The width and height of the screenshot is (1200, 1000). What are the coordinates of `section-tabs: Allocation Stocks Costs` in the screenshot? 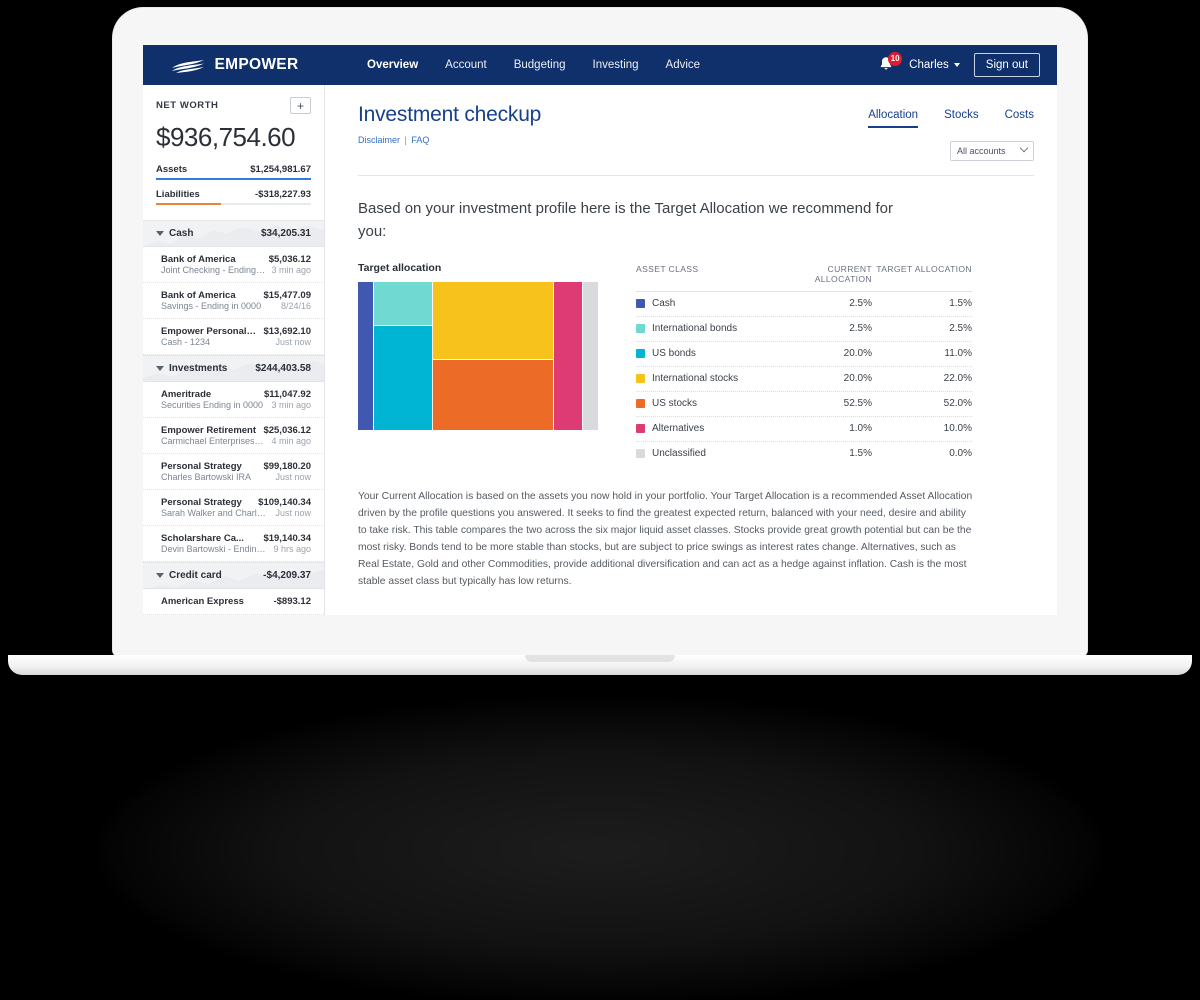 It's located at (951, 115).